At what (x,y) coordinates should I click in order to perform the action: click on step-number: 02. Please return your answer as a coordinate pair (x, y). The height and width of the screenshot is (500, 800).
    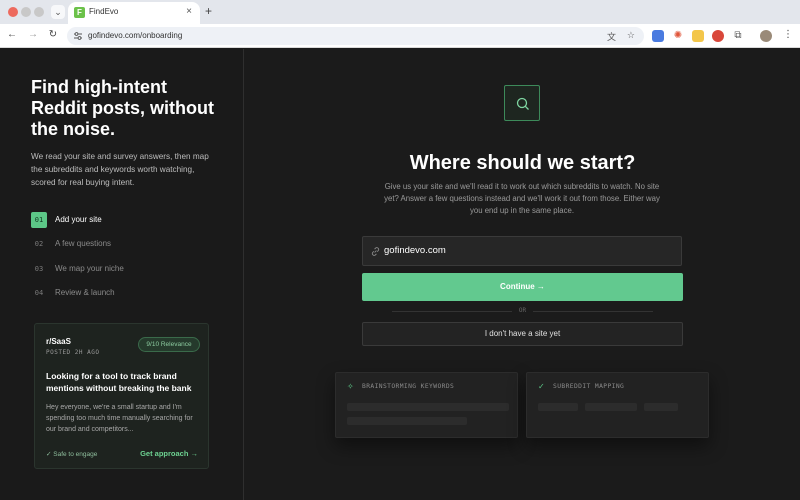
    Looking at the image, I should click on (39, 244).